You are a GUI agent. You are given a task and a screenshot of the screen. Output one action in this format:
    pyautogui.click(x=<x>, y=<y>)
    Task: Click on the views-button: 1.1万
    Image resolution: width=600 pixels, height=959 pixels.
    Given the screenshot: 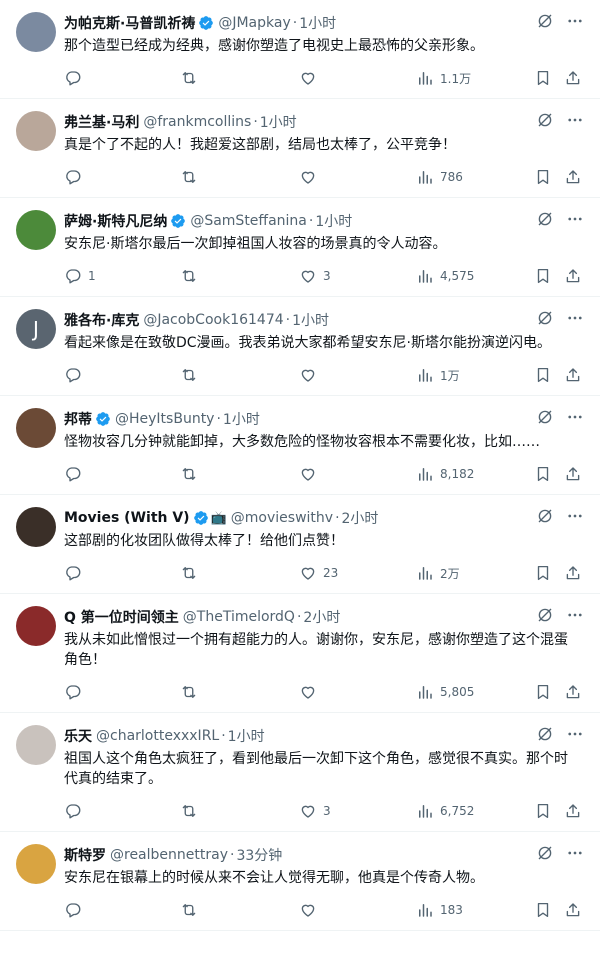 What is the action you would take?
    pyautogui.click(x=443, y=78)
    